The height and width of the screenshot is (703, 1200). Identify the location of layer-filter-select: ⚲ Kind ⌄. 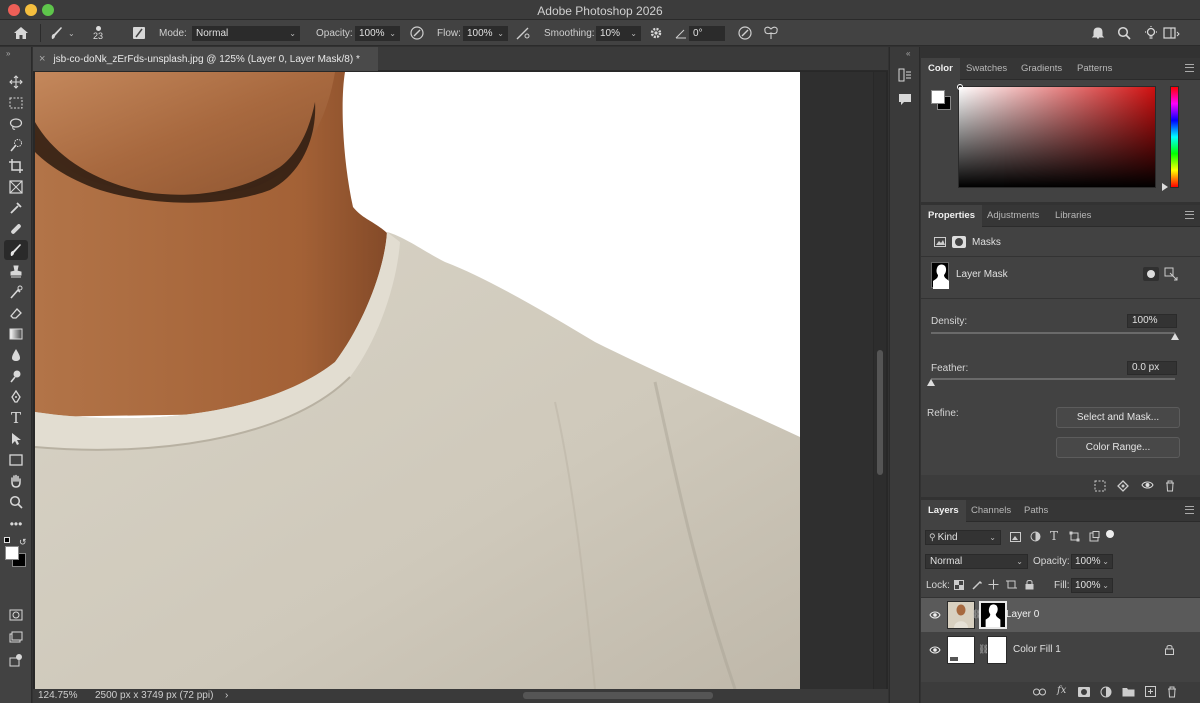
(963, 537).